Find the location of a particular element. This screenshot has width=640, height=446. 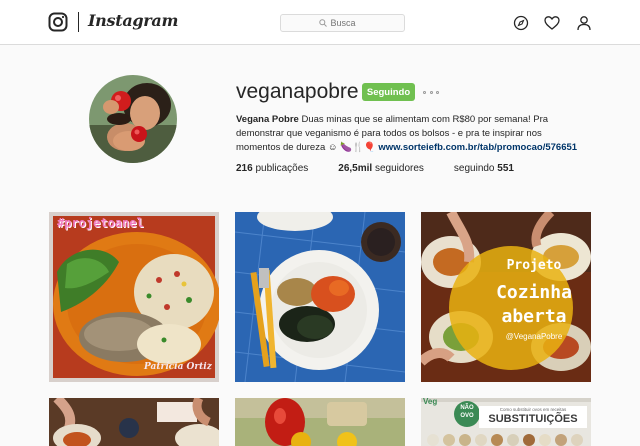

following-stat: seguindo 551 is located at coordinates (484, 168).